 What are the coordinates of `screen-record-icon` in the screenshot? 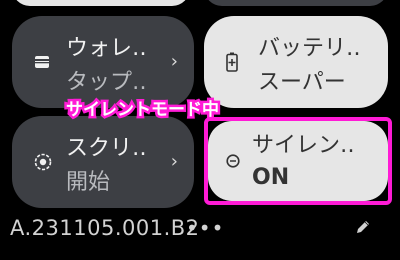 It's located at (43, 162).